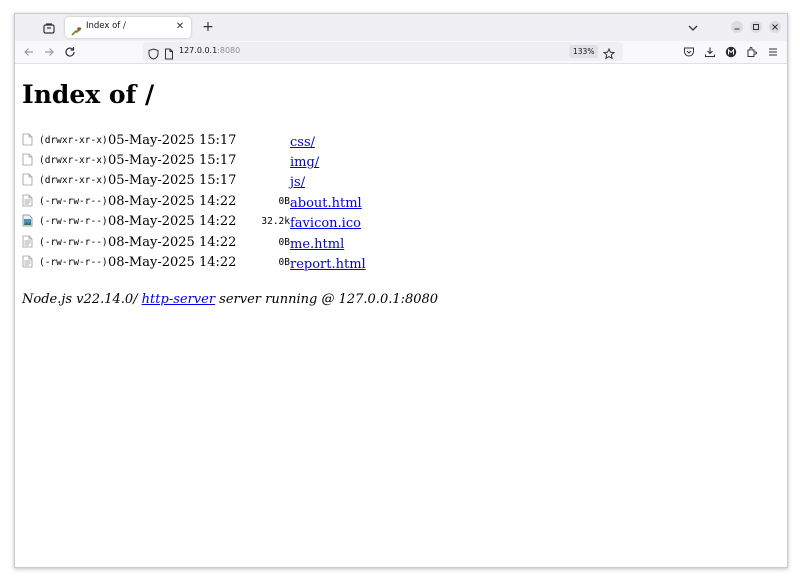 This screenshot has width=800, height=583. Describe the element at coordinates (302, 142) in the screenshot. I see `file-link: css/` at that location.